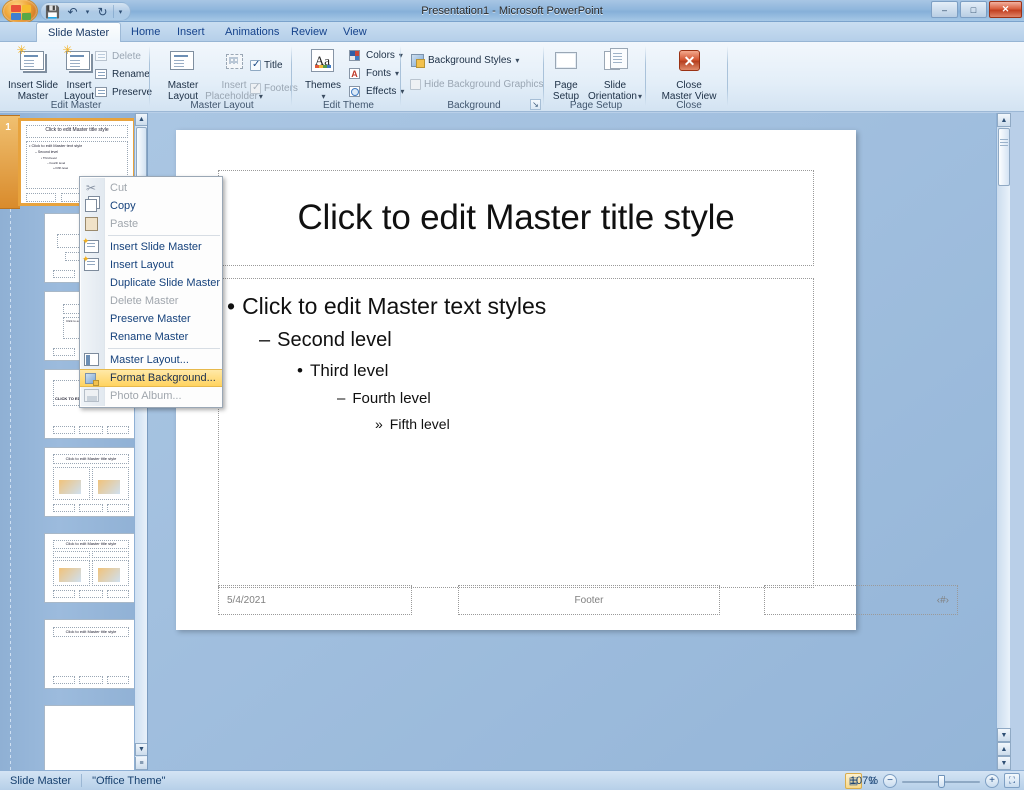 Image resolution: width=1024 pixels, height=790 pixels. I want to click on status-view-name: Slide Master, so click(41, 780).